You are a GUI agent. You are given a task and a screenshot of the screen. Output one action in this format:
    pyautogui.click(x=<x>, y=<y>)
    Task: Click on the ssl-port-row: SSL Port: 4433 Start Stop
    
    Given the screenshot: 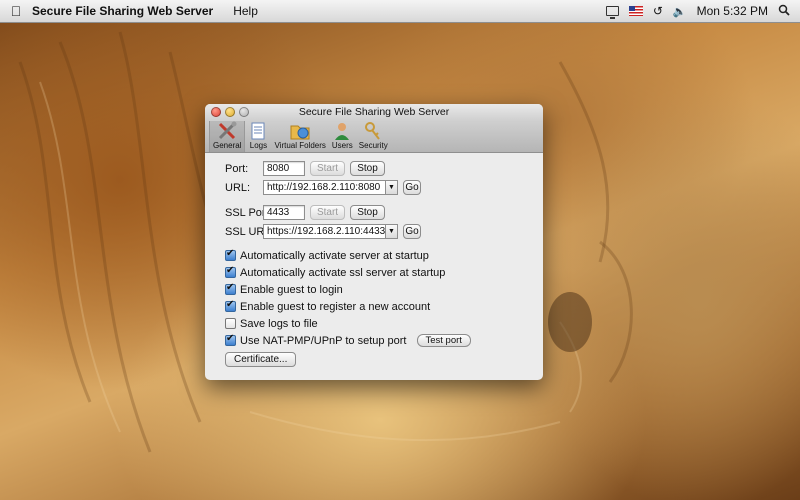 What is the action you would take?
    pyautogui.click(x=384, y=213)
    